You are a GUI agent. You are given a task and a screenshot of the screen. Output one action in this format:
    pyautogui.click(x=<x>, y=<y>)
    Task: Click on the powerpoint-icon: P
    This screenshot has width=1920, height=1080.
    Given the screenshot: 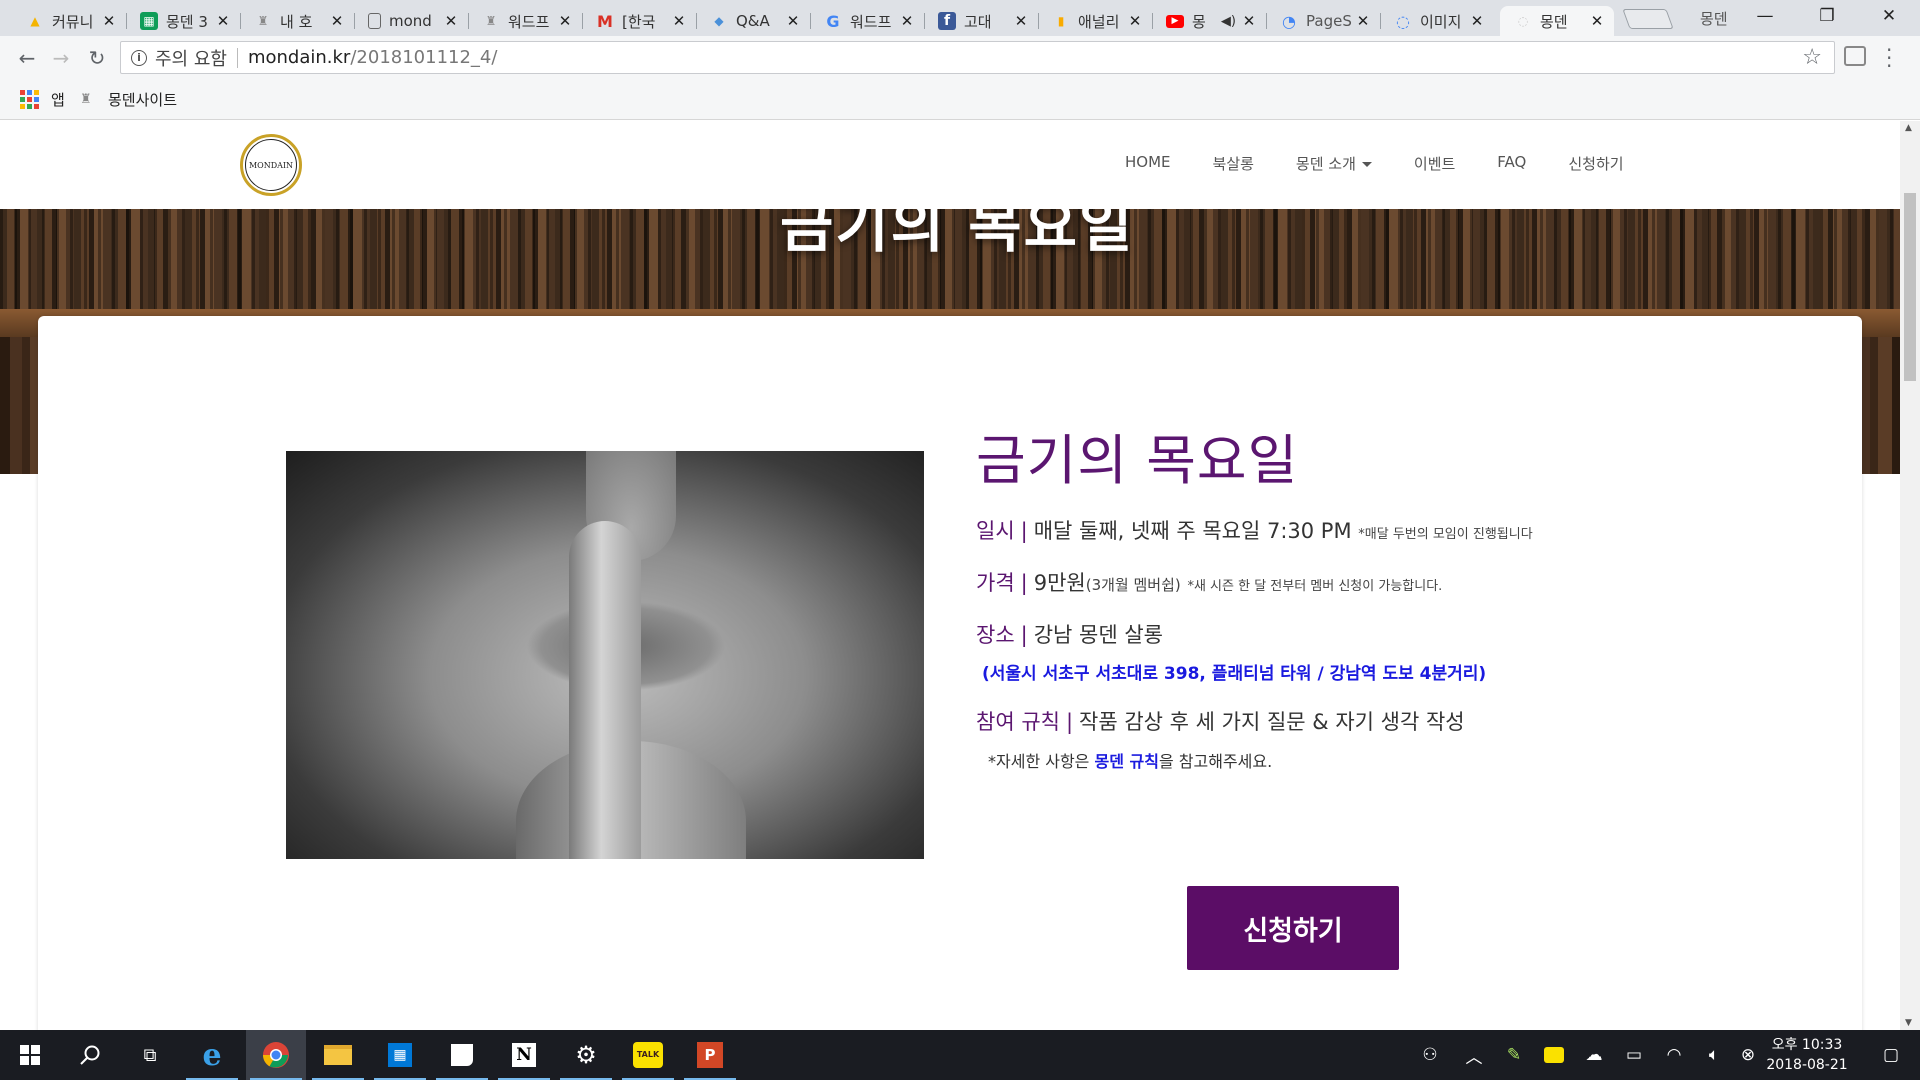 What is the action you would take?
    pyautogui.click(x=710, y=1055)
    